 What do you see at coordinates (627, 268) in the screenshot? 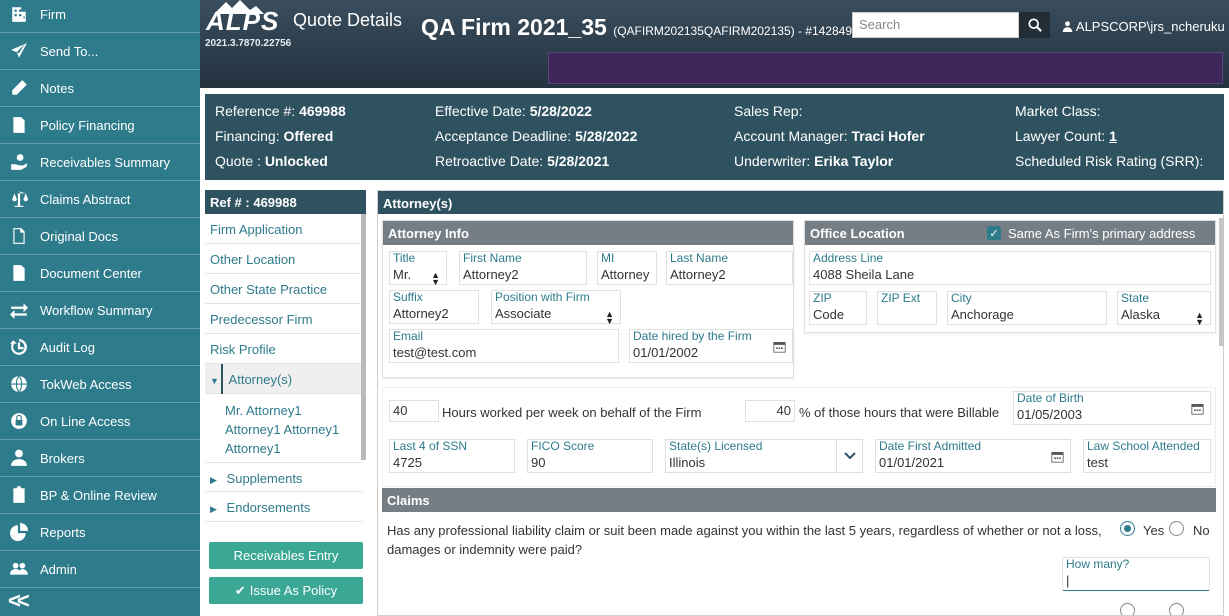
I see `mi-field: MI Attorney` at bounding box center [627, 268].